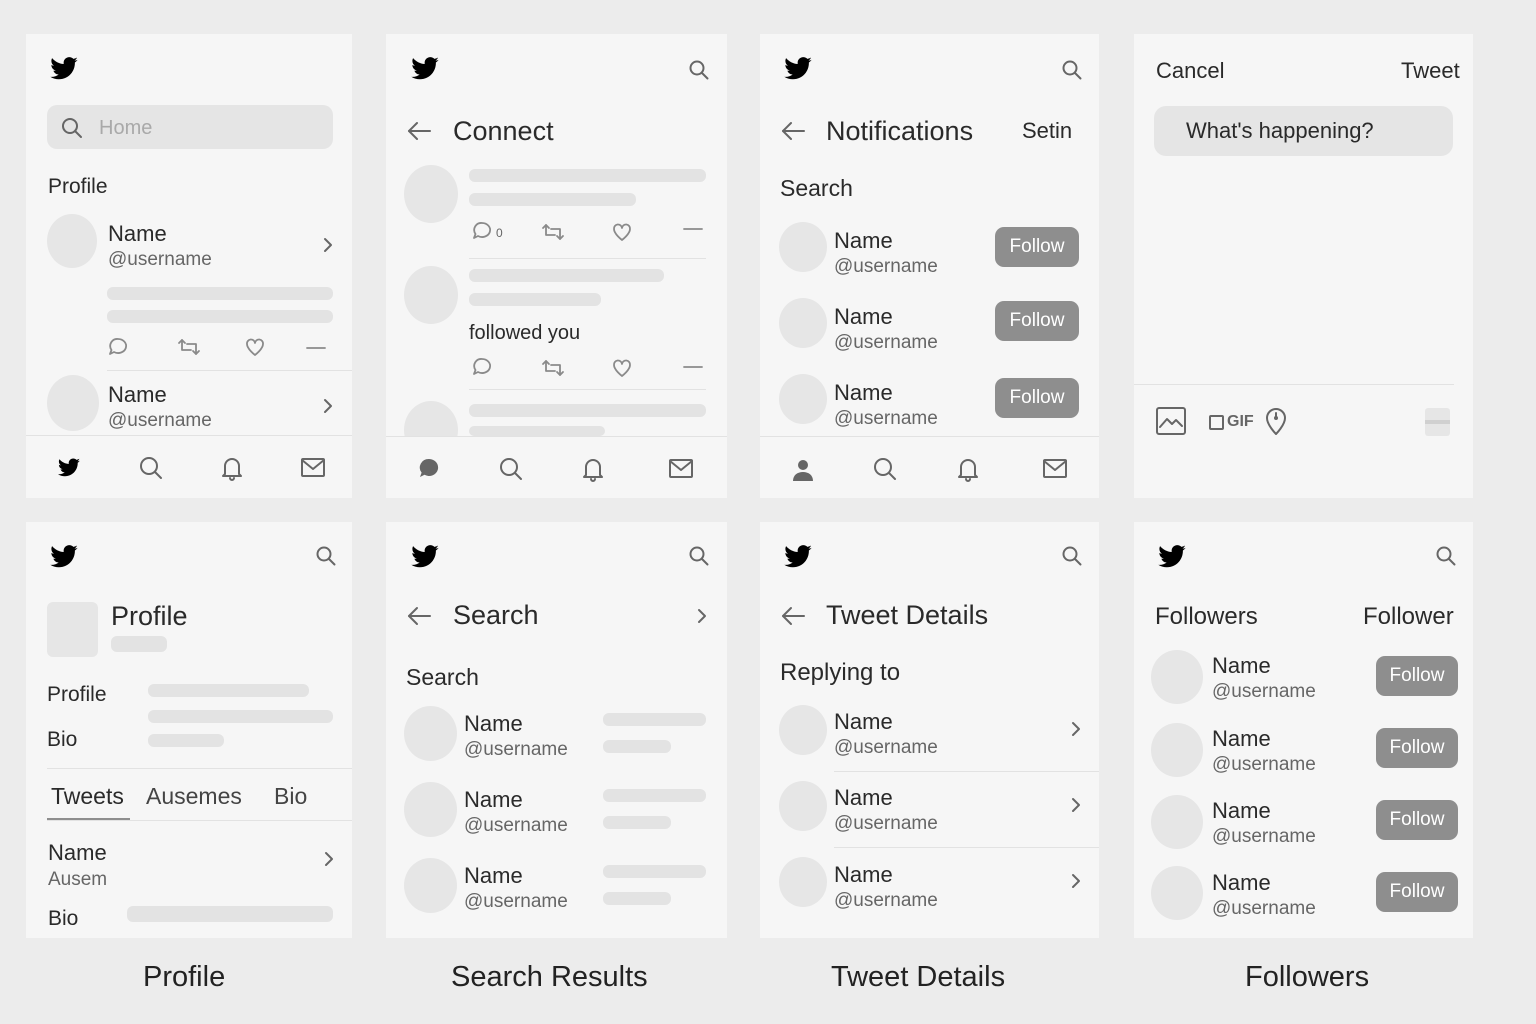  Describe the element at coordinates (126, 128) in the screenshot. I see `search-placeholder: Home` at that location.